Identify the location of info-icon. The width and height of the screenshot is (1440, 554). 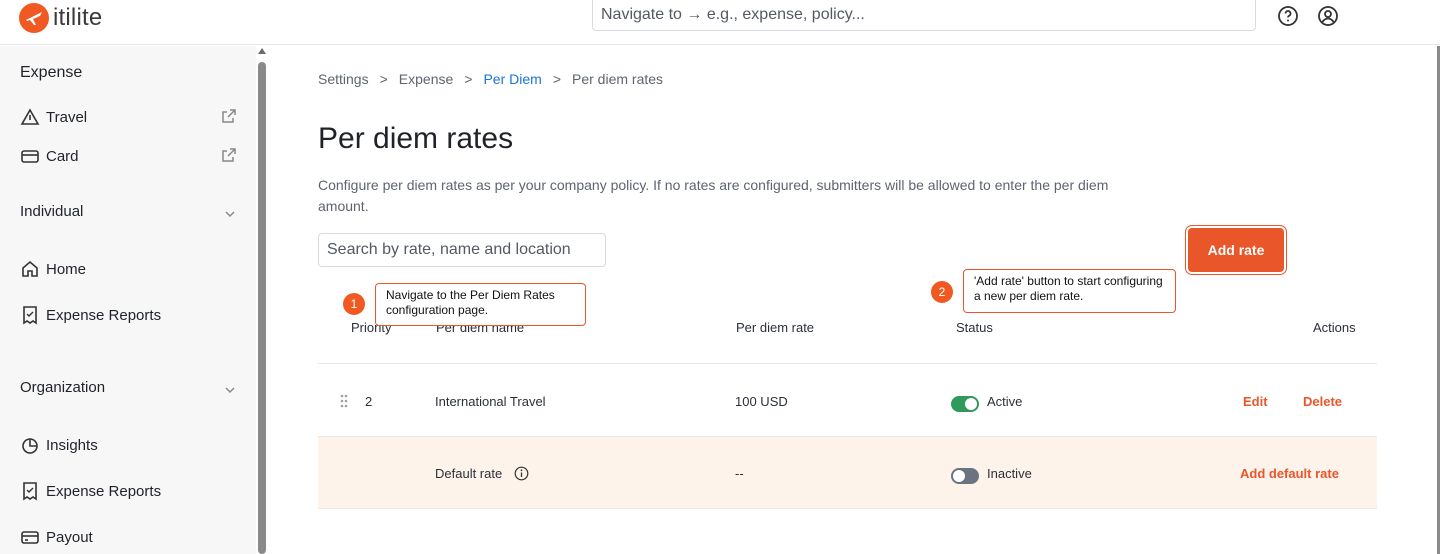
(521, 473).